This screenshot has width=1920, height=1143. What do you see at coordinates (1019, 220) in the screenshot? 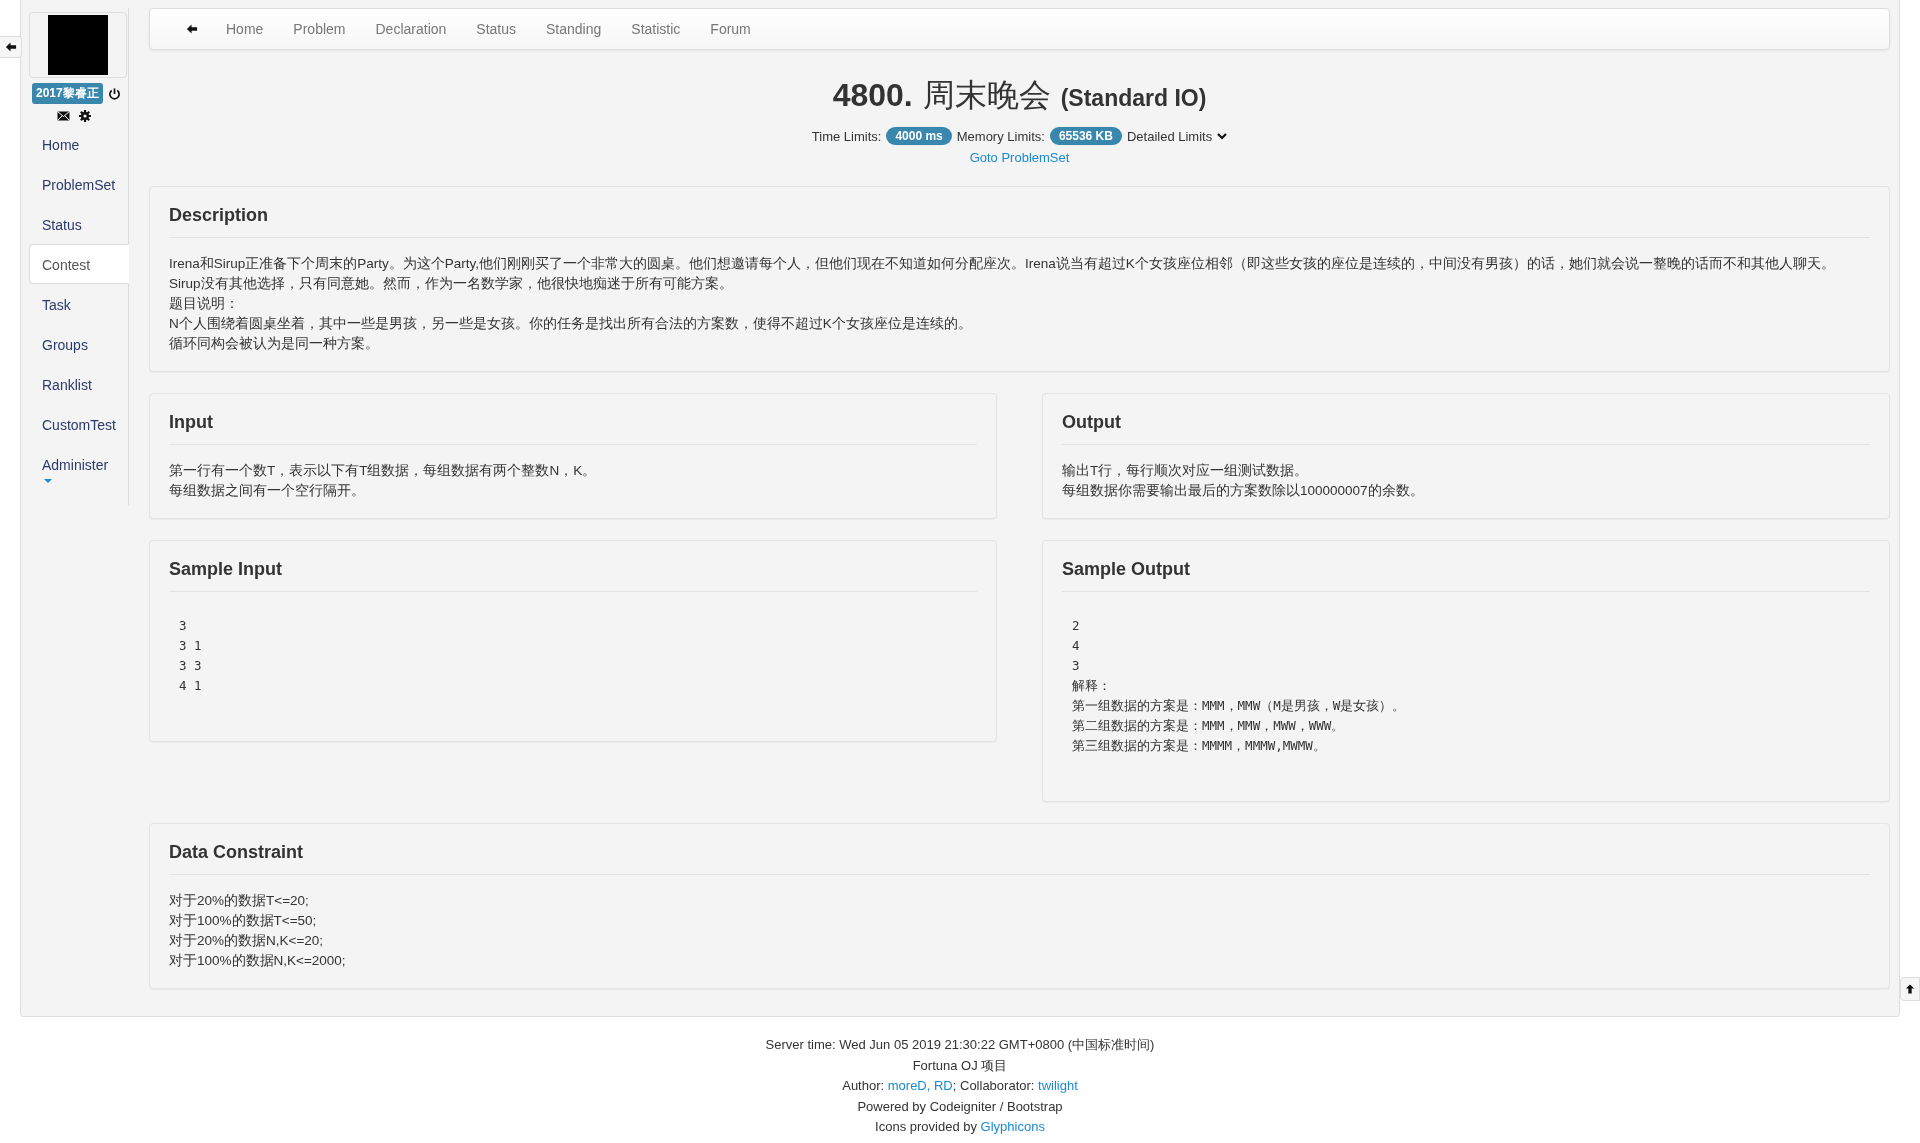
I see `section-heading: Description` at bounding box center [1019, 220].